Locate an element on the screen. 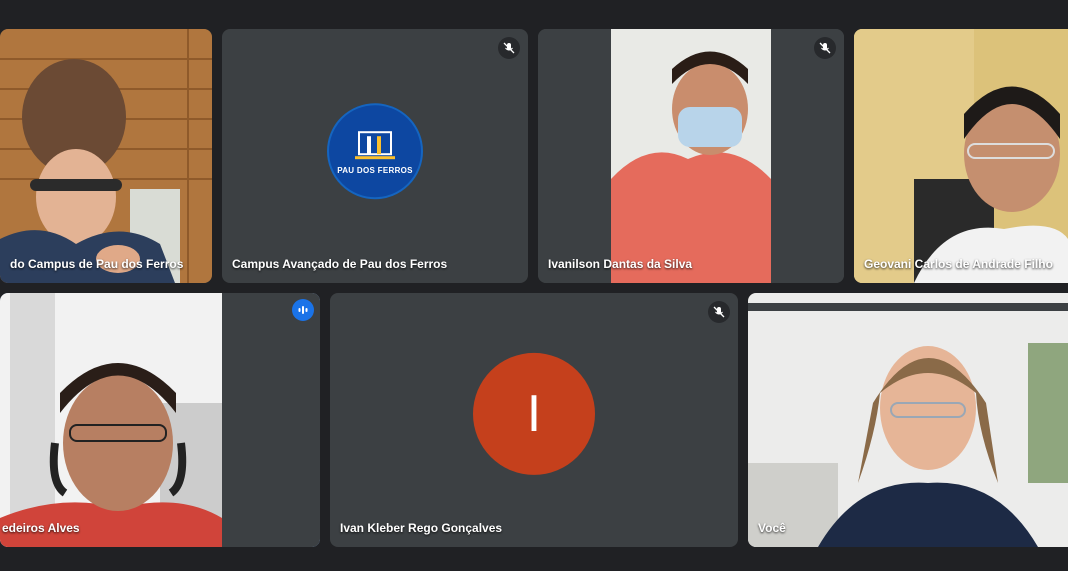 The width and height of the screenshot is (1068, 571). participant-name-2: Campus Avançado de Pau dos Ferros is located at coordinates (340, 264).